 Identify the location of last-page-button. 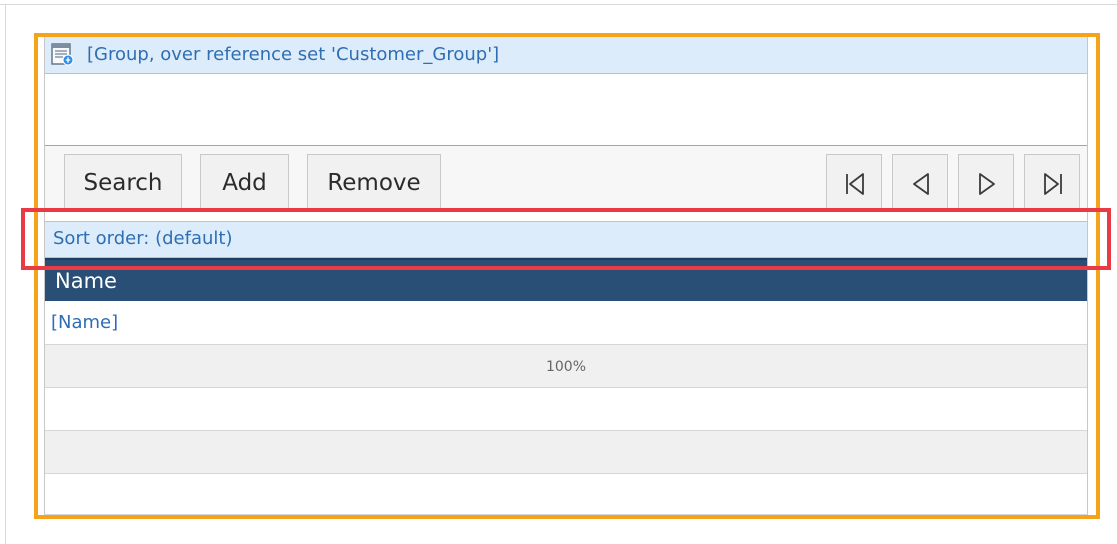
(1052, 182).